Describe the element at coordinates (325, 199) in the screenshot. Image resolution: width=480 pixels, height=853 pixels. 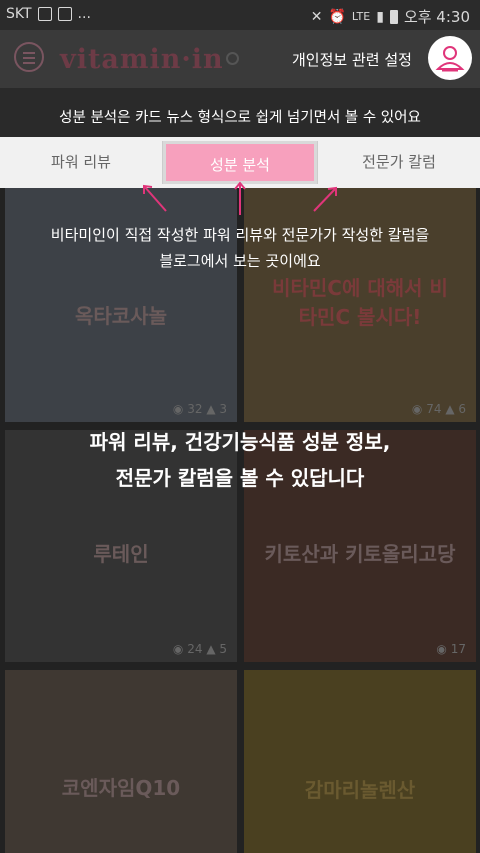
I see `arrow-to-expert-column` at that location.